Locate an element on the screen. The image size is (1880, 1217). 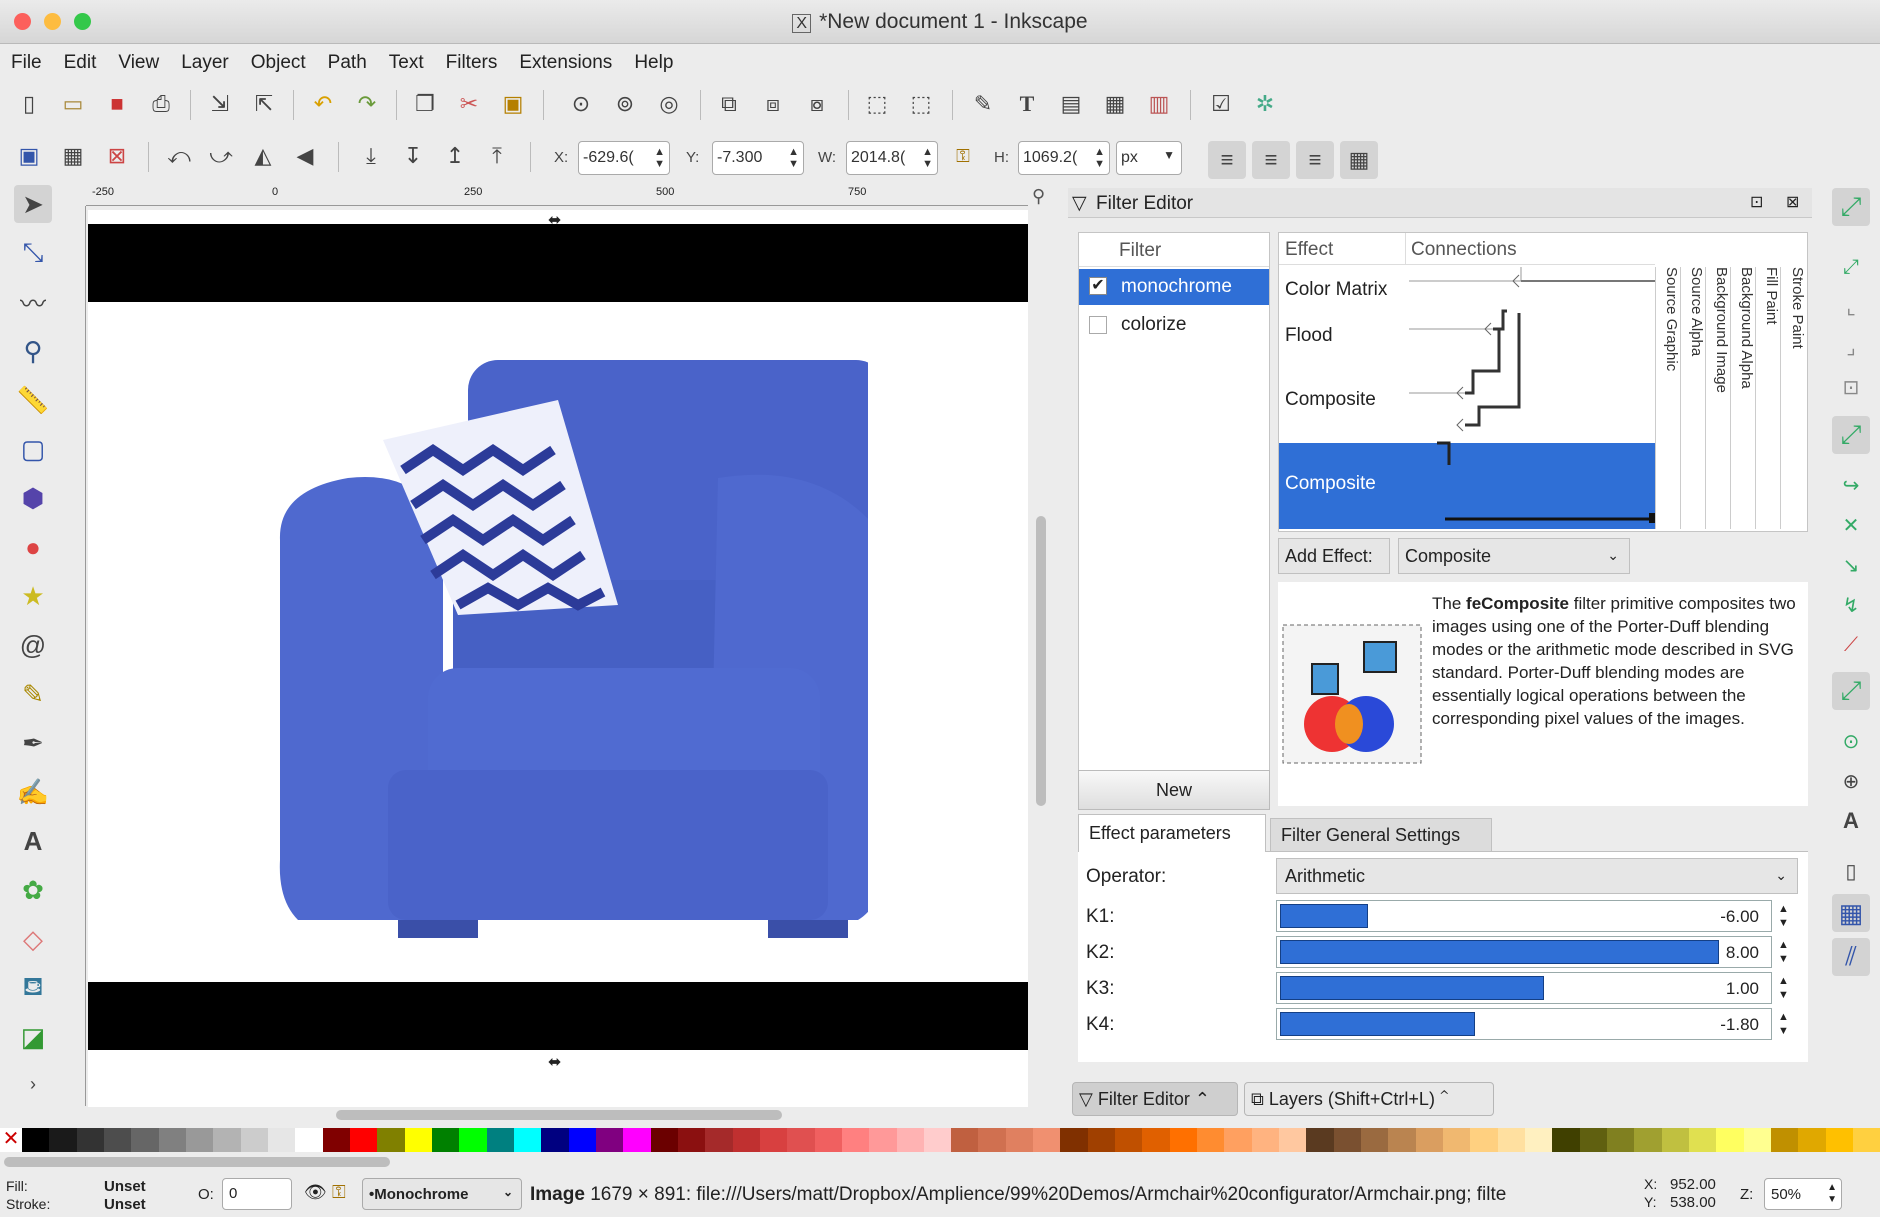
zoom-input: 50% ▲ ▼ is located at coordinates (1803, 1194).